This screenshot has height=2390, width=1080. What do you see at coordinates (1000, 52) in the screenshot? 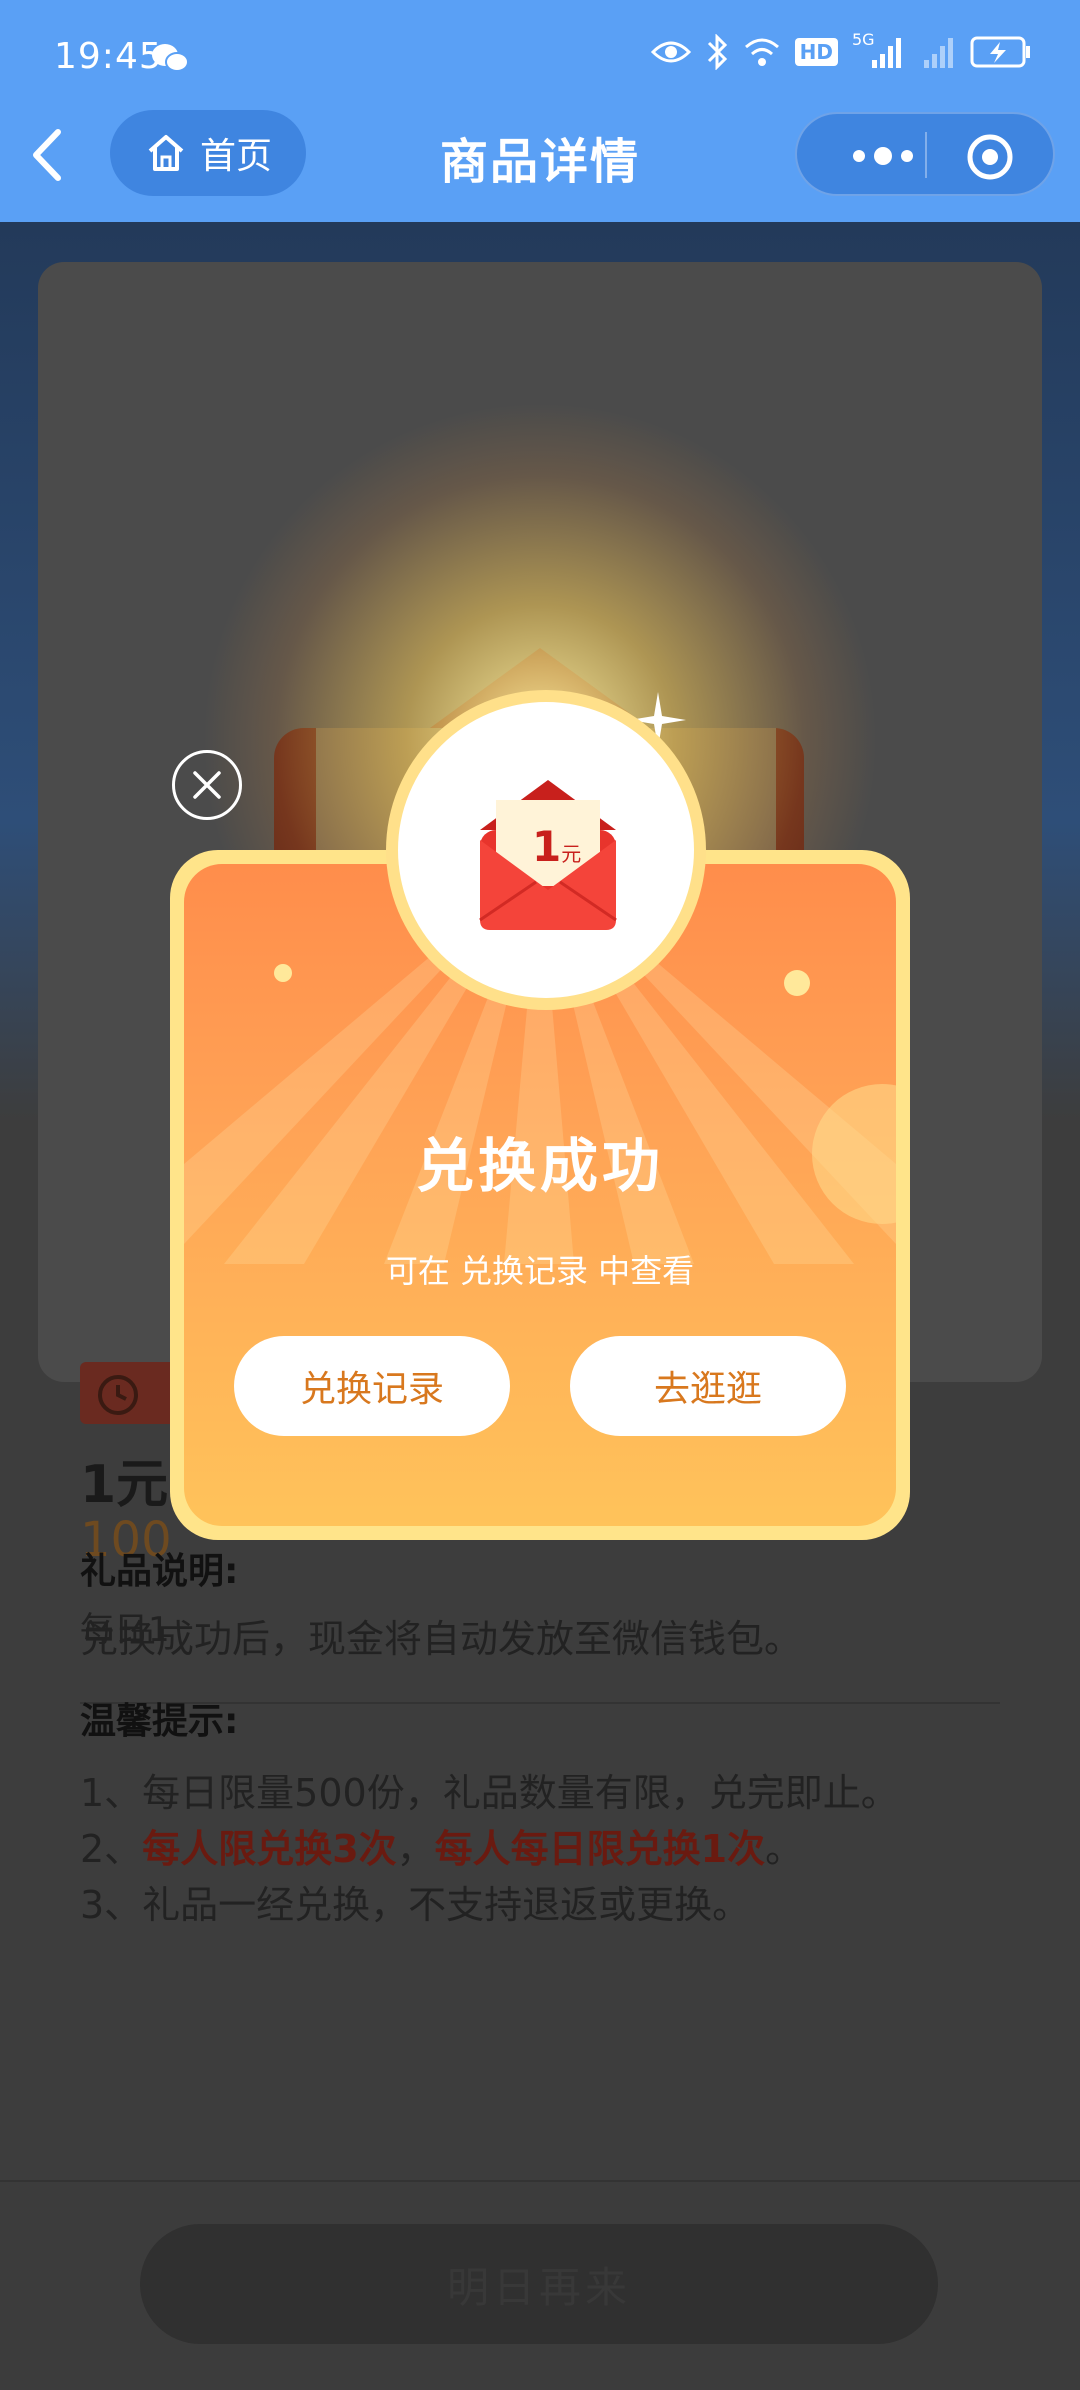
I see `battery-charging-icon` at bounding box center [1000, 52].